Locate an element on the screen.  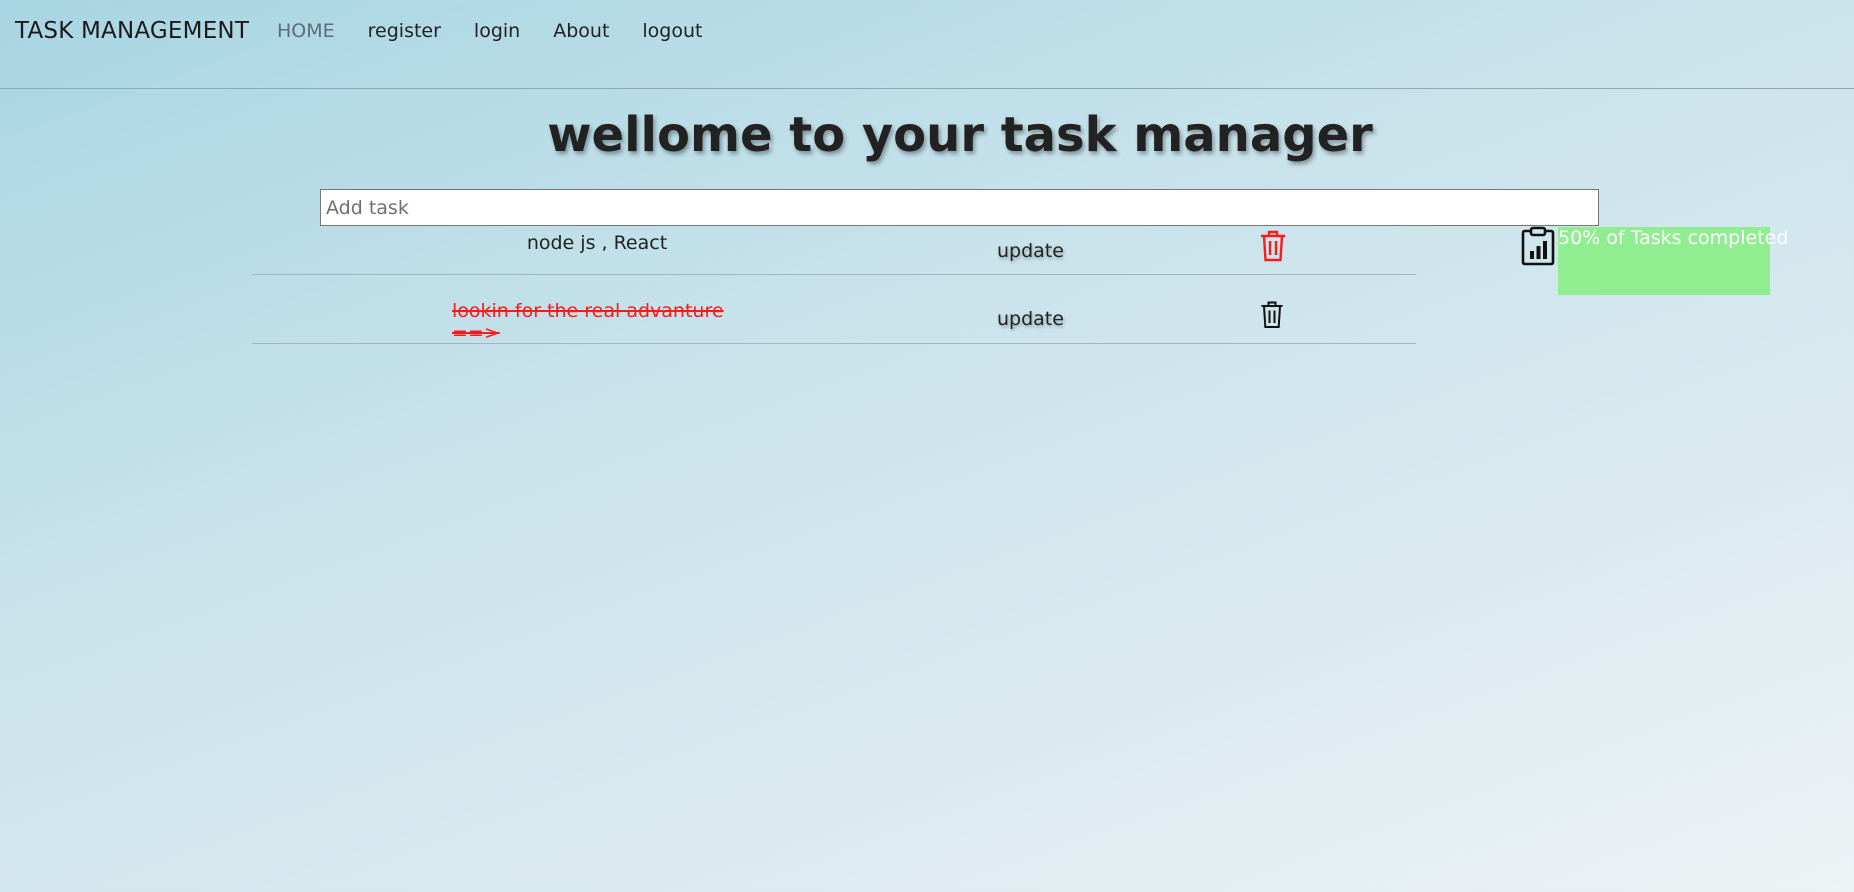
nav-logout-link: logout is located at coordinates (672, 31).